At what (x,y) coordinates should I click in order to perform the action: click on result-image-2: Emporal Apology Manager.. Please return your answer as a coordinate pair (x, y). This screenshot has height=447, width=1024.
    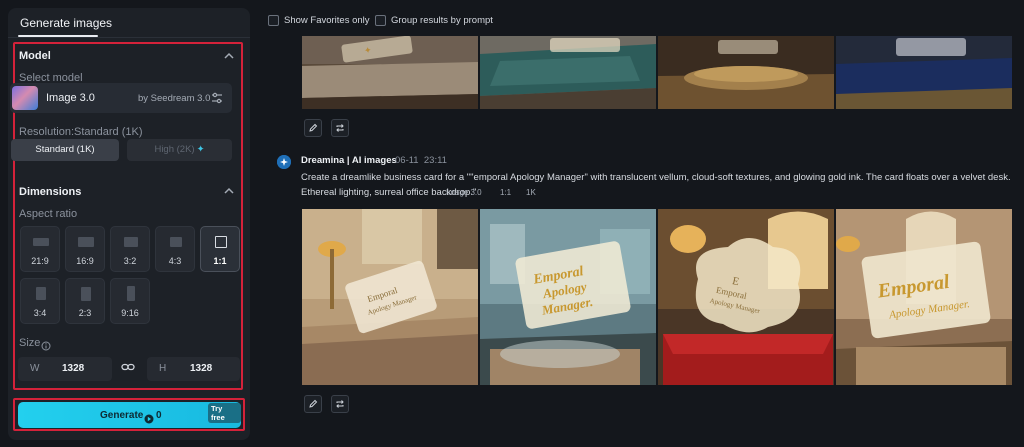
    Looking at the image, I should click on (568, 297).